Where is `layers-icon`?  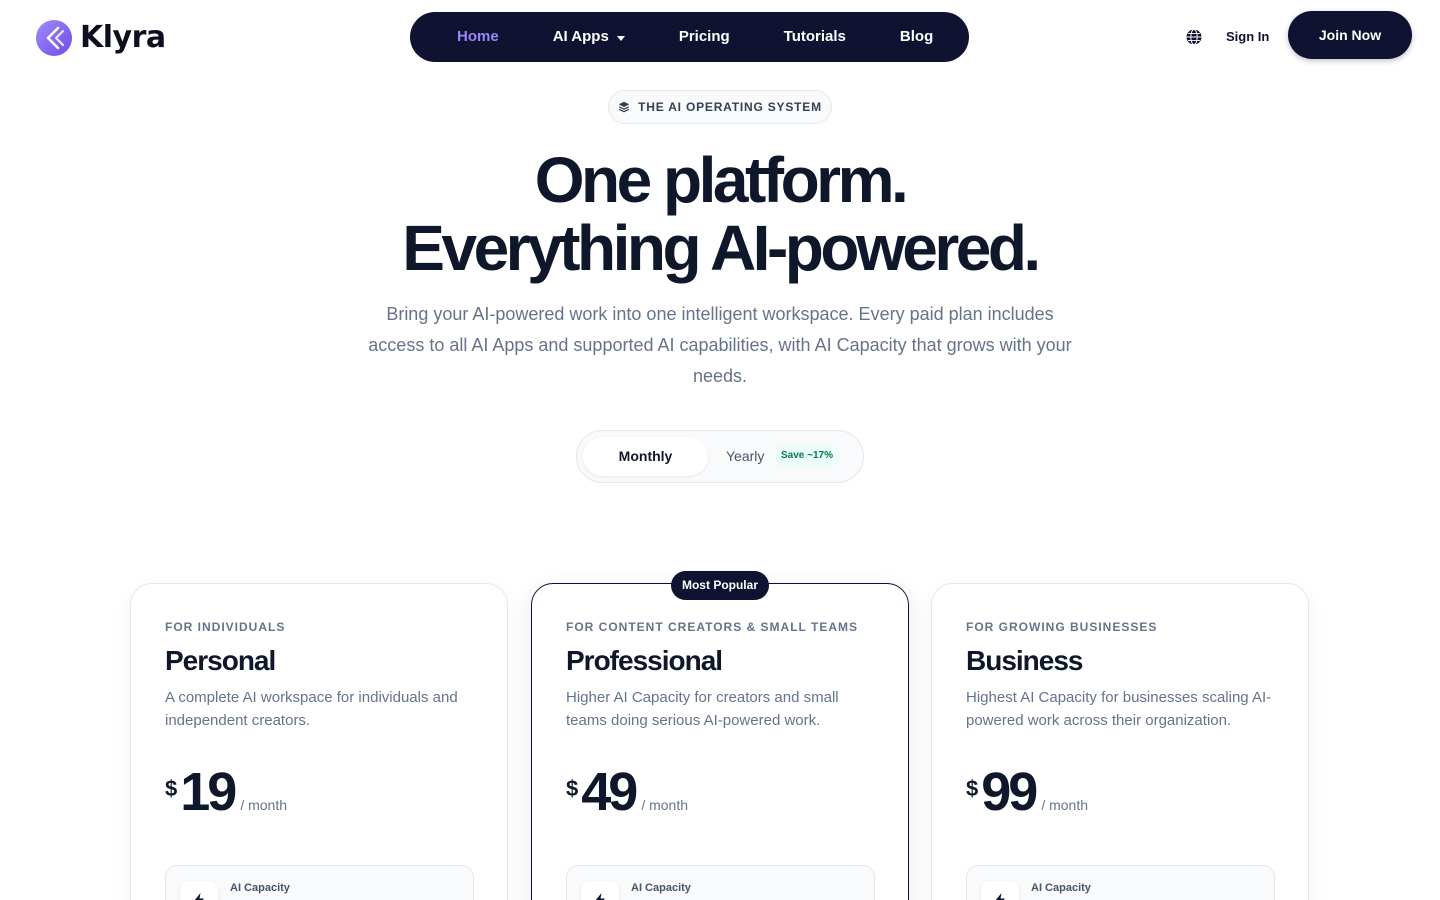 layers-icon is located at coordinates (624, 107).